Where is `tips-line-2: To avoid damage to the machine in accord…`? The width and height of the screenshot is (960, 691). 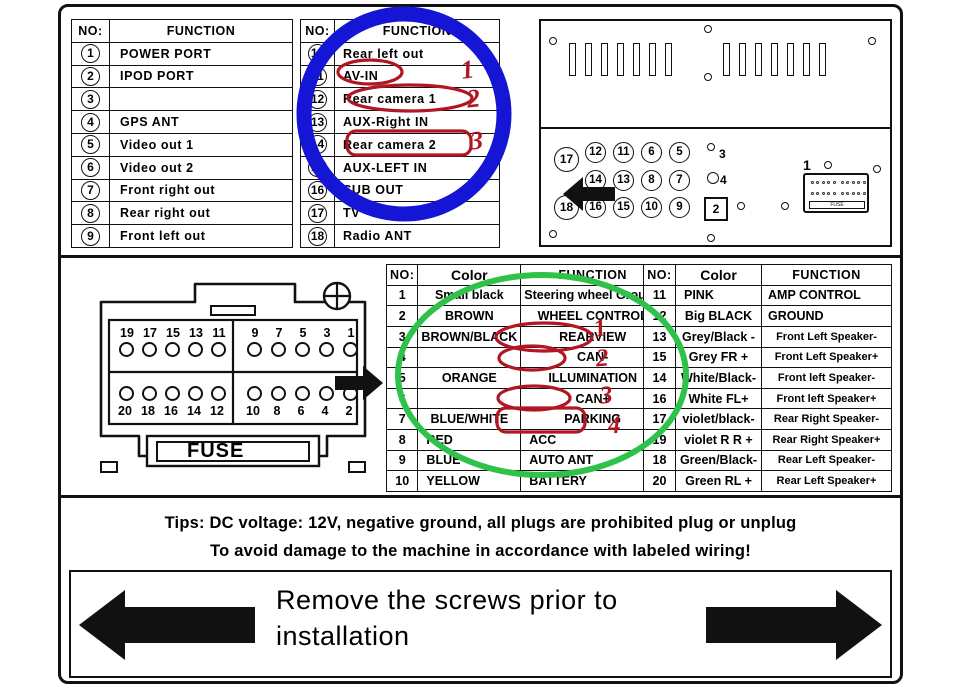 tips-line-2: To avoid damage to the machine in accord… is located at coordinates (480, 551).